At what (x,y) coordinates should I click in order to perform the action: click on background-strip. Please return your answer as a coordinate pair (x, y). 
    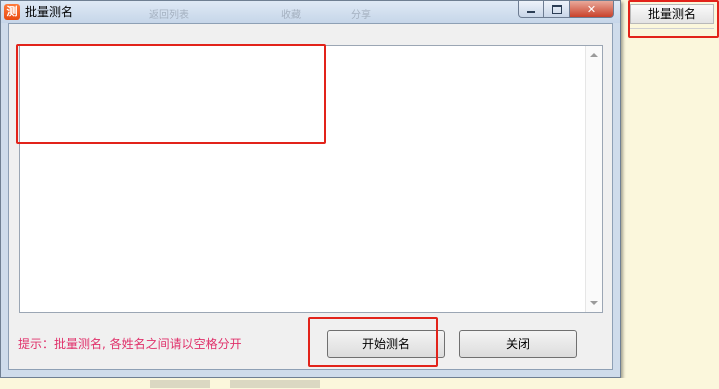
    Looking at the image, I should click on (359, 383).